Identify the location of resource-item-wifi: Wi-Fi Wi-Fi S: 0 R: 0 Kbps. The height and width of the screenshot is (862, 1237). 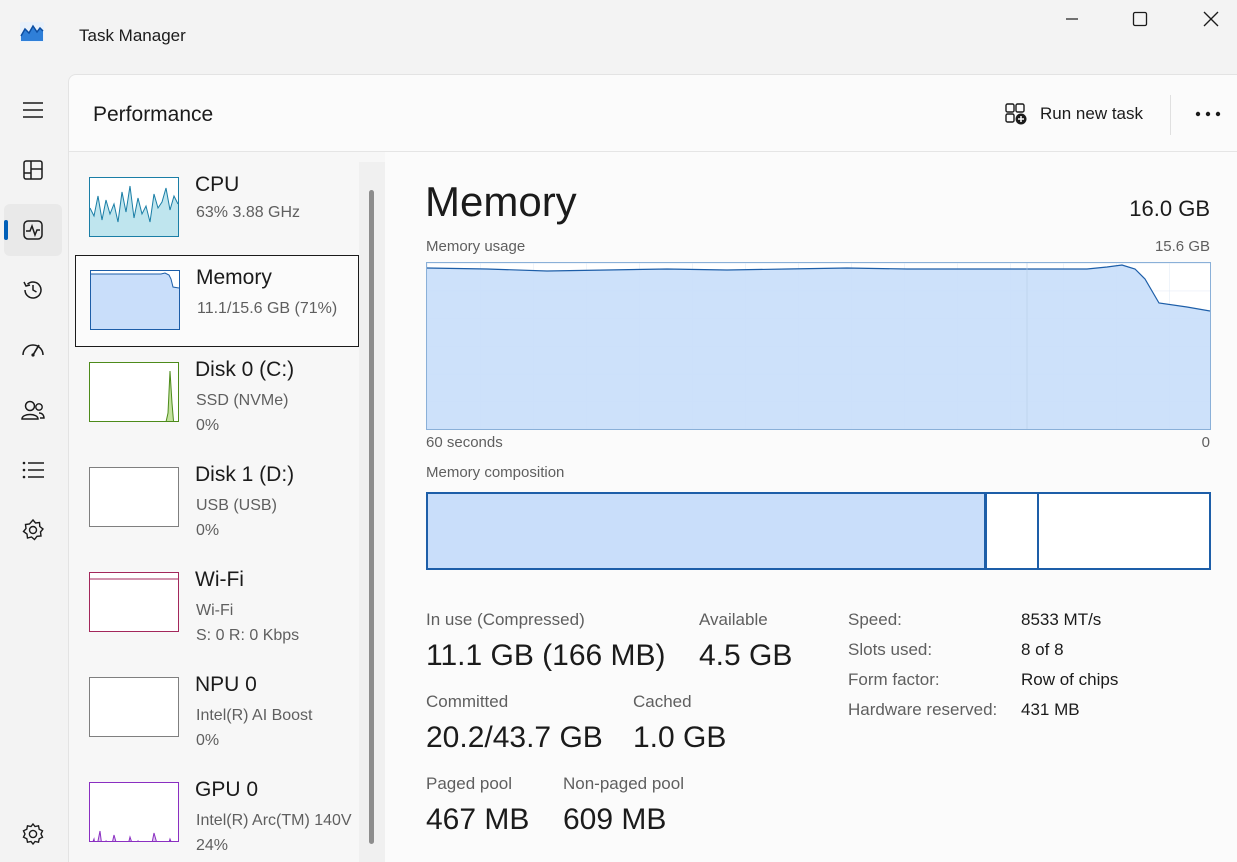
(217, 604).